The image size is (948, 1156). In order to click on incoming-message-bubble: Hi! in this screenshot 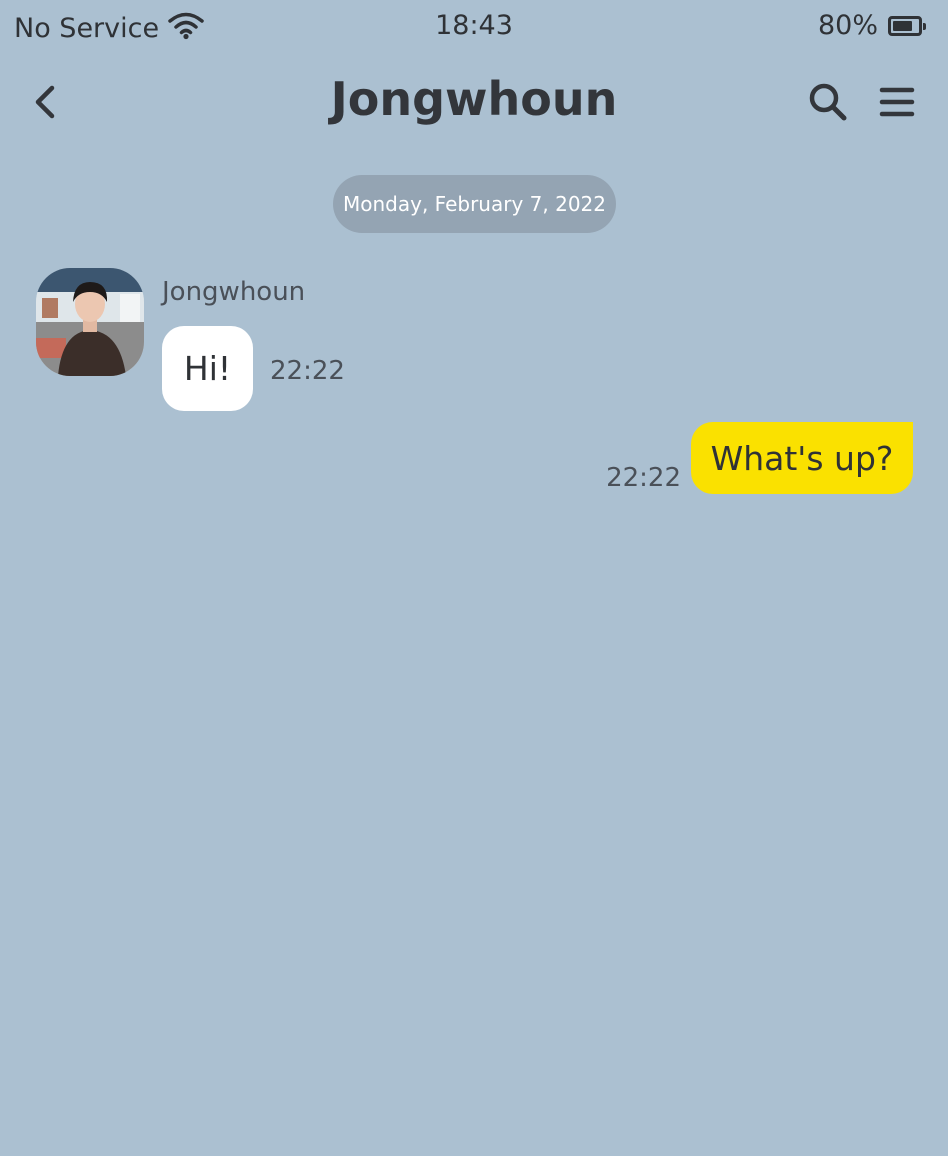, I will do `click(207, 368)`.